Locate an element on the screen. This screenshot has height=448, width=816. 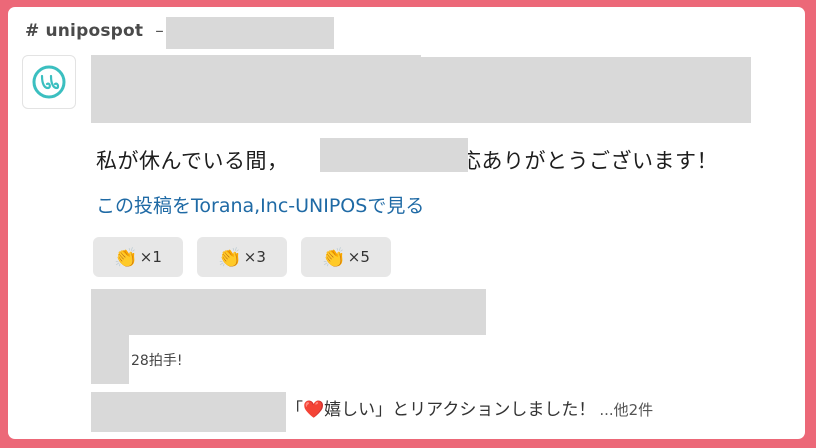
redacted-applause-avatar is located at coordinates (110, 359).